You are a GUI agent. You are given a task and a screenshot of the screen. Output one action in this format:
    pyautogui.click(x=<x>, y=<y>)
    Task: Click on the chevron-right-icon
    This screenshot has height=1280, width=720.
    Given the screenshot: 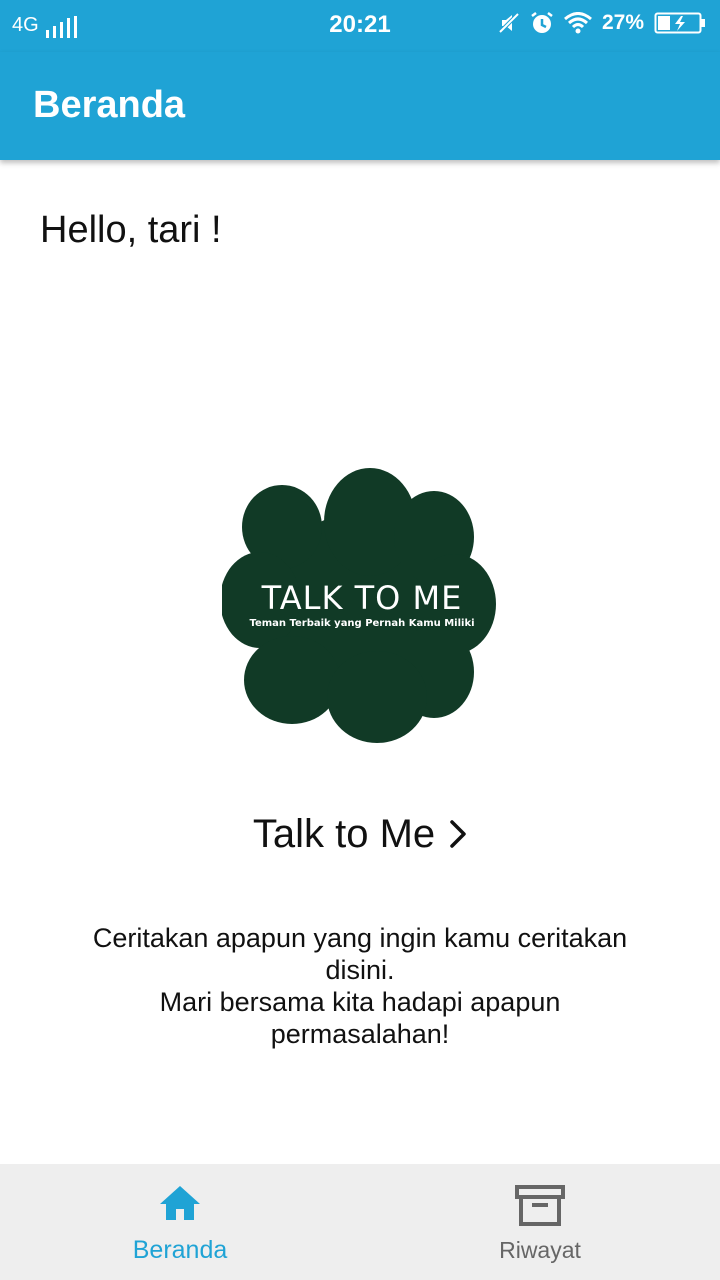 What is the action you would take?
    pyautogui.click(x=458, y=834)
    